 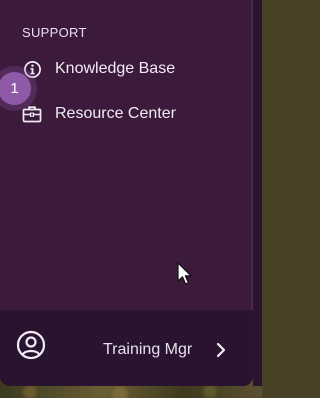 What do you see at coordinates (221, 350) in the screenshot?
I see `chevron-right-icon` at bounding box center [221, 350].